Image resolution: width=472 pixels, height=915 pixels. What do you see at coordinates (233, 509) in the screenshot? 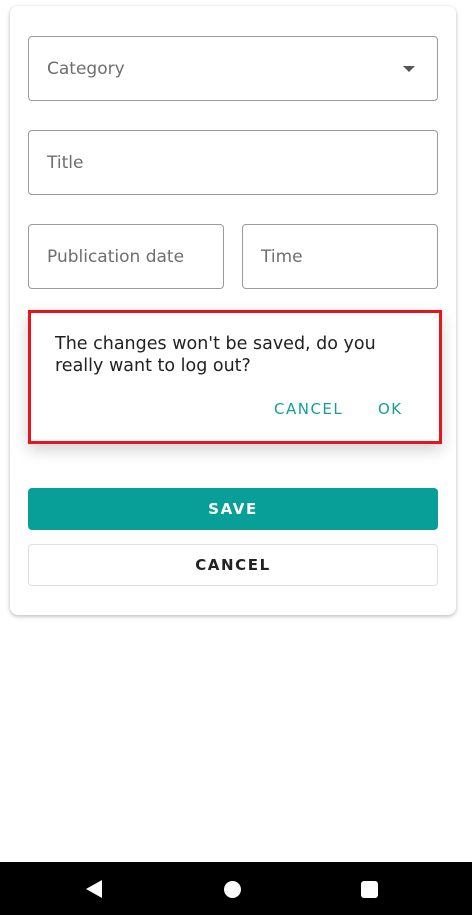
I see `save-button: SAVE` at bounding box center [233, 509].